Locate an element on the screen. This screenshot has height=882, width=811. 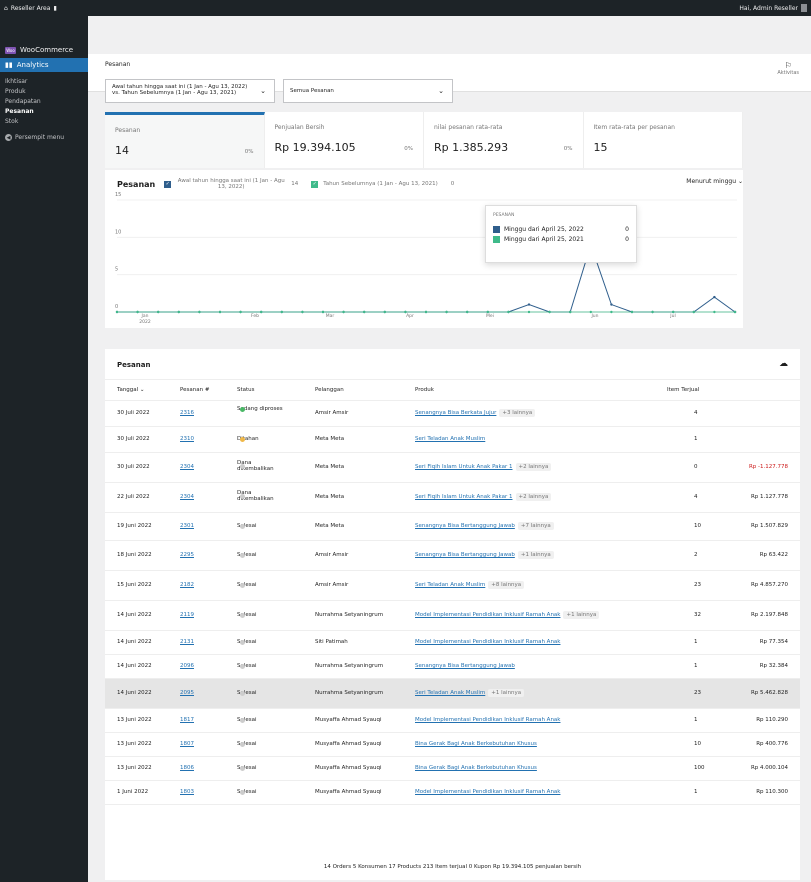
order-link: 1803 is located at coordinates (187, 792).